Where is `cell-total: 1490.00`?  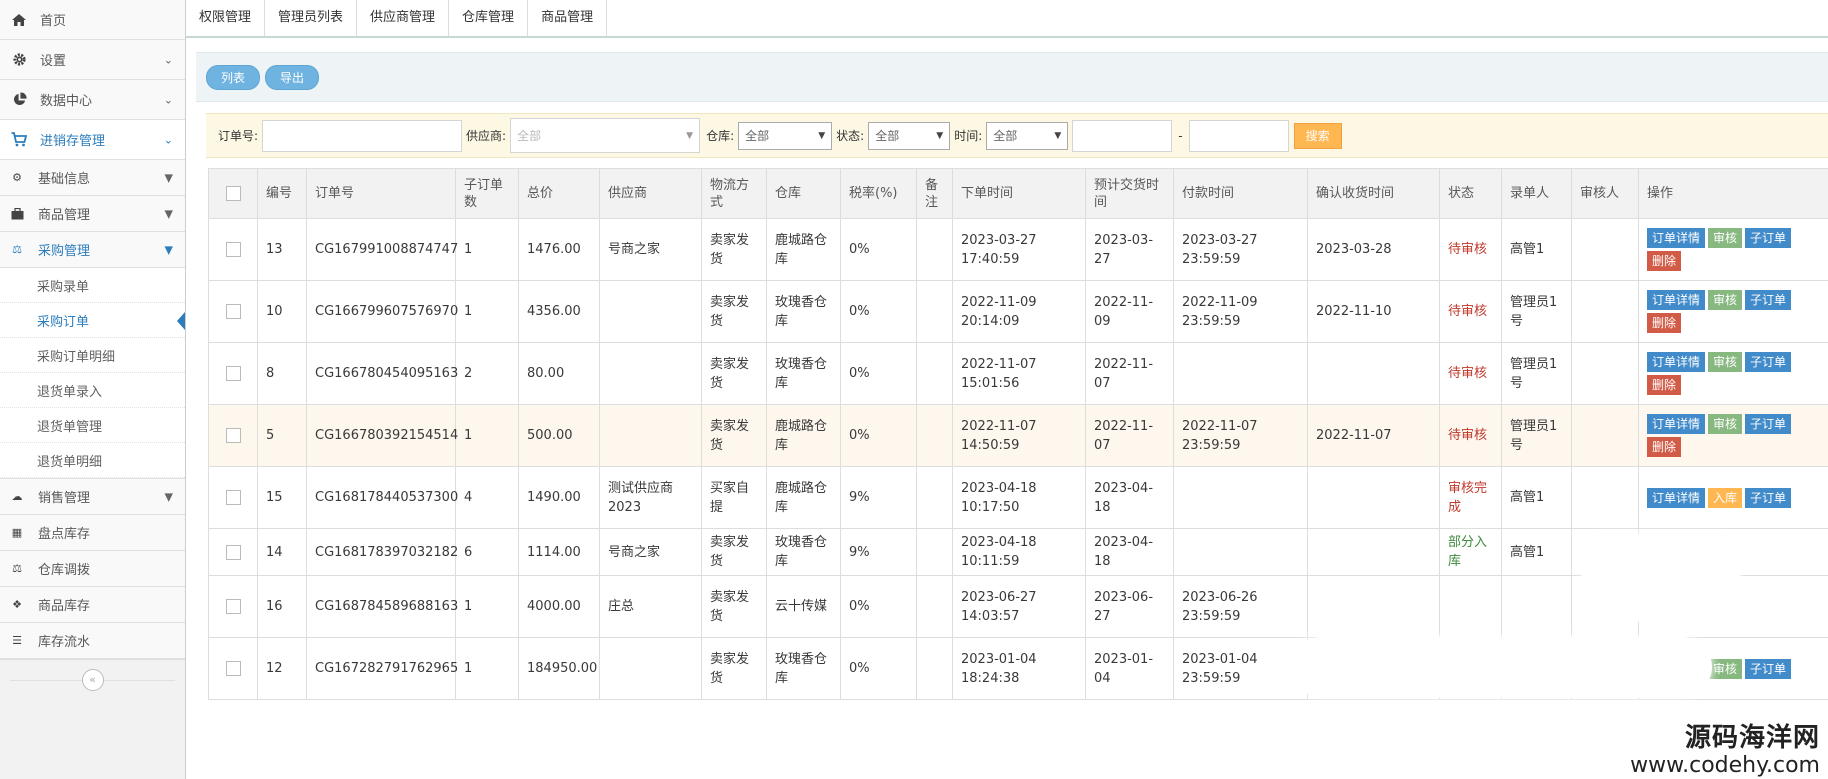
cell-total: 1490.00 is located at coordinates (559, 497).